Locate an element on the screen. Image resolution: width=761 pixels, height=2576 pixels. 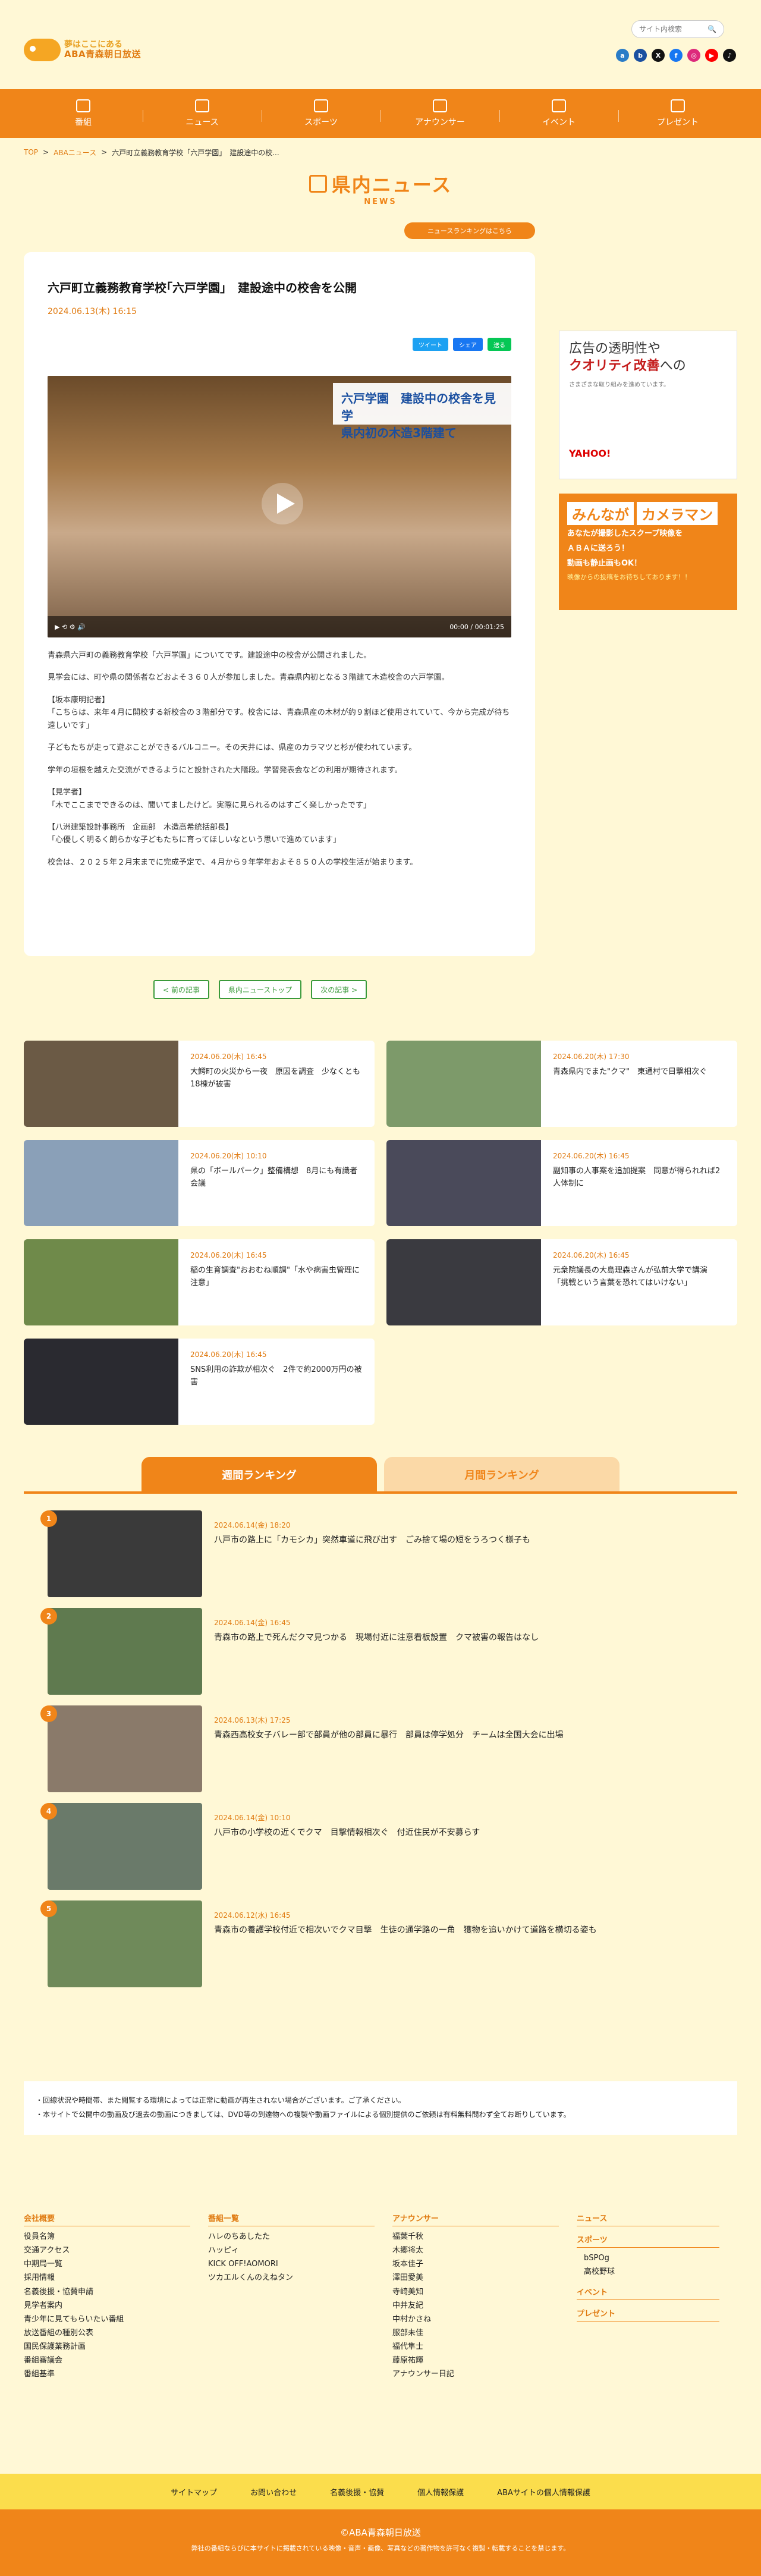
ranking-link-button: ニュースランキングはこちら is located at coordinates (469, 230).